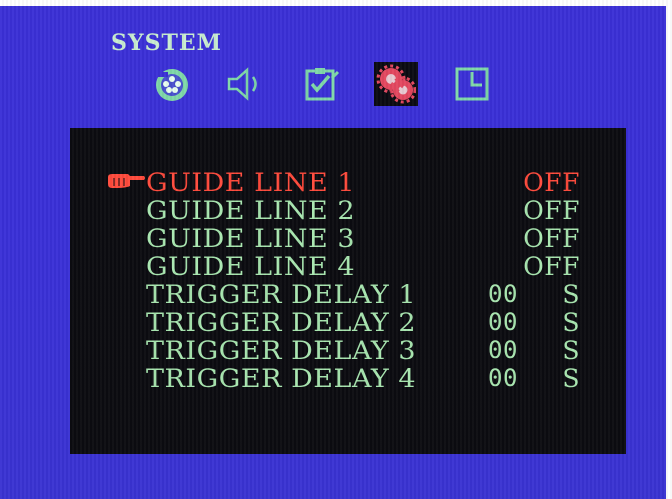 The image size is (672, 499). I want to click on speaker-icon, so click(242, 84).